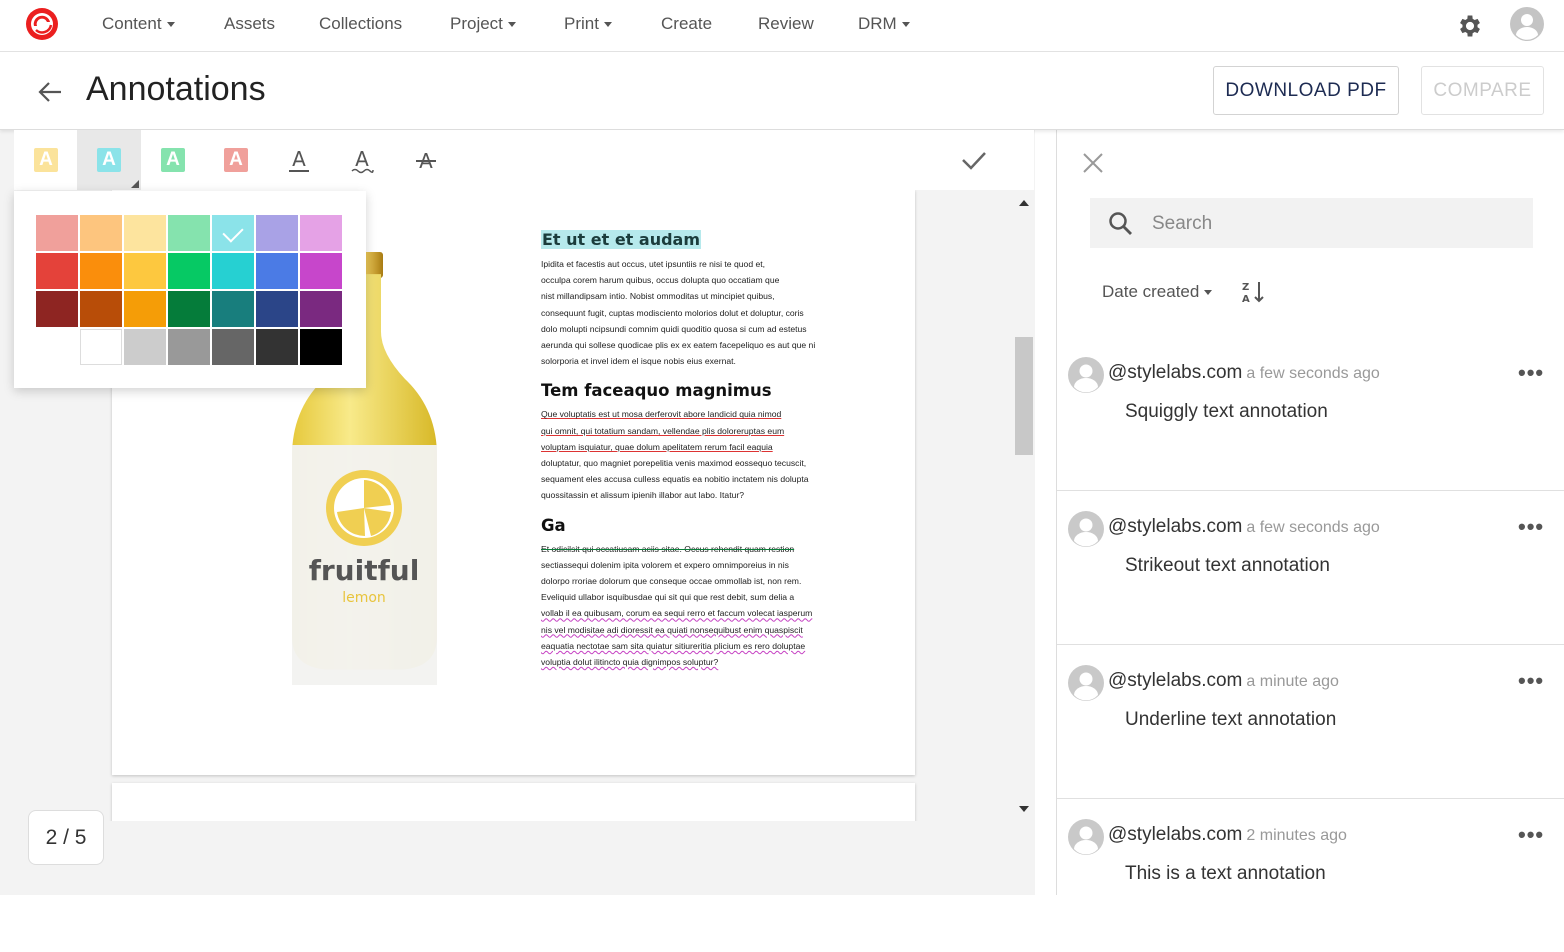 The image size is (1564, 952). I want to click on close-icon, so click(1093, 163).